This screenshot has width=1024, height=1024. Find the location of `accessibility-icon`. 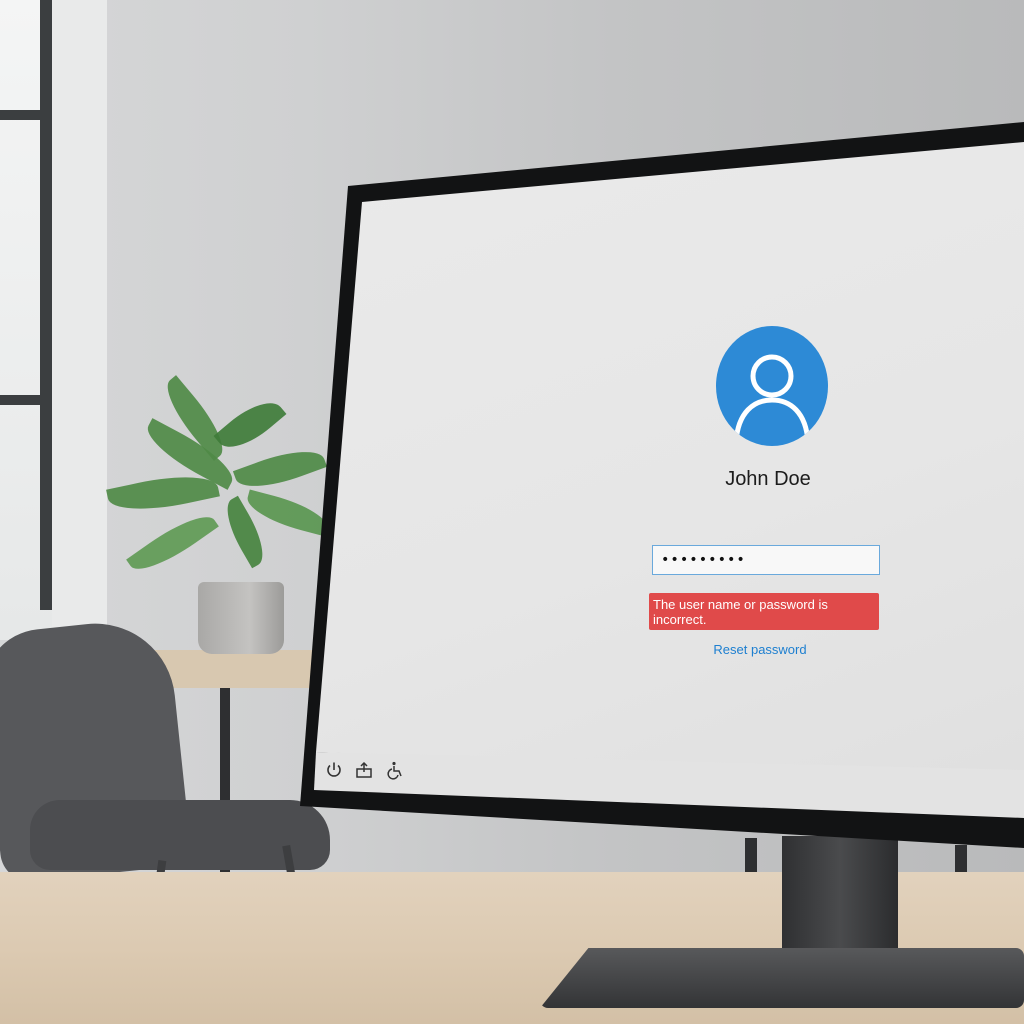

accessibility-icon is located at coordinates (395, 770).